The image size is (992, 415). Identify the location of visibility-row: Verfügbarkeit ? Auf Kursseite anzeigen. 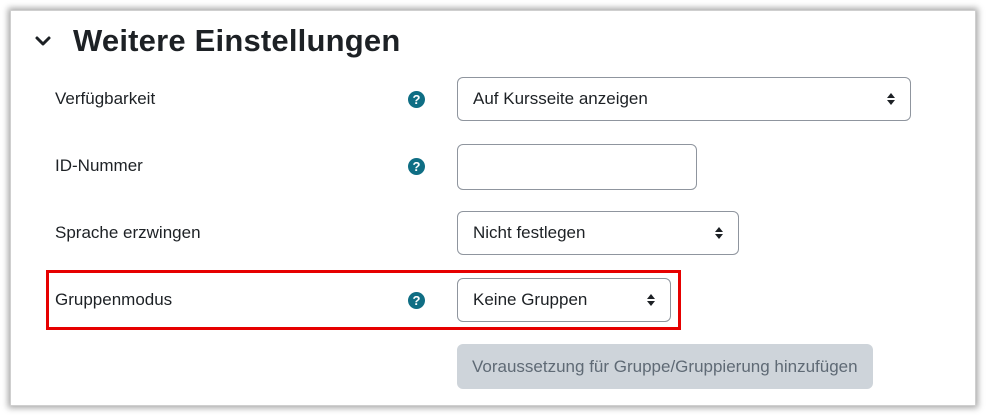
(493, 100).